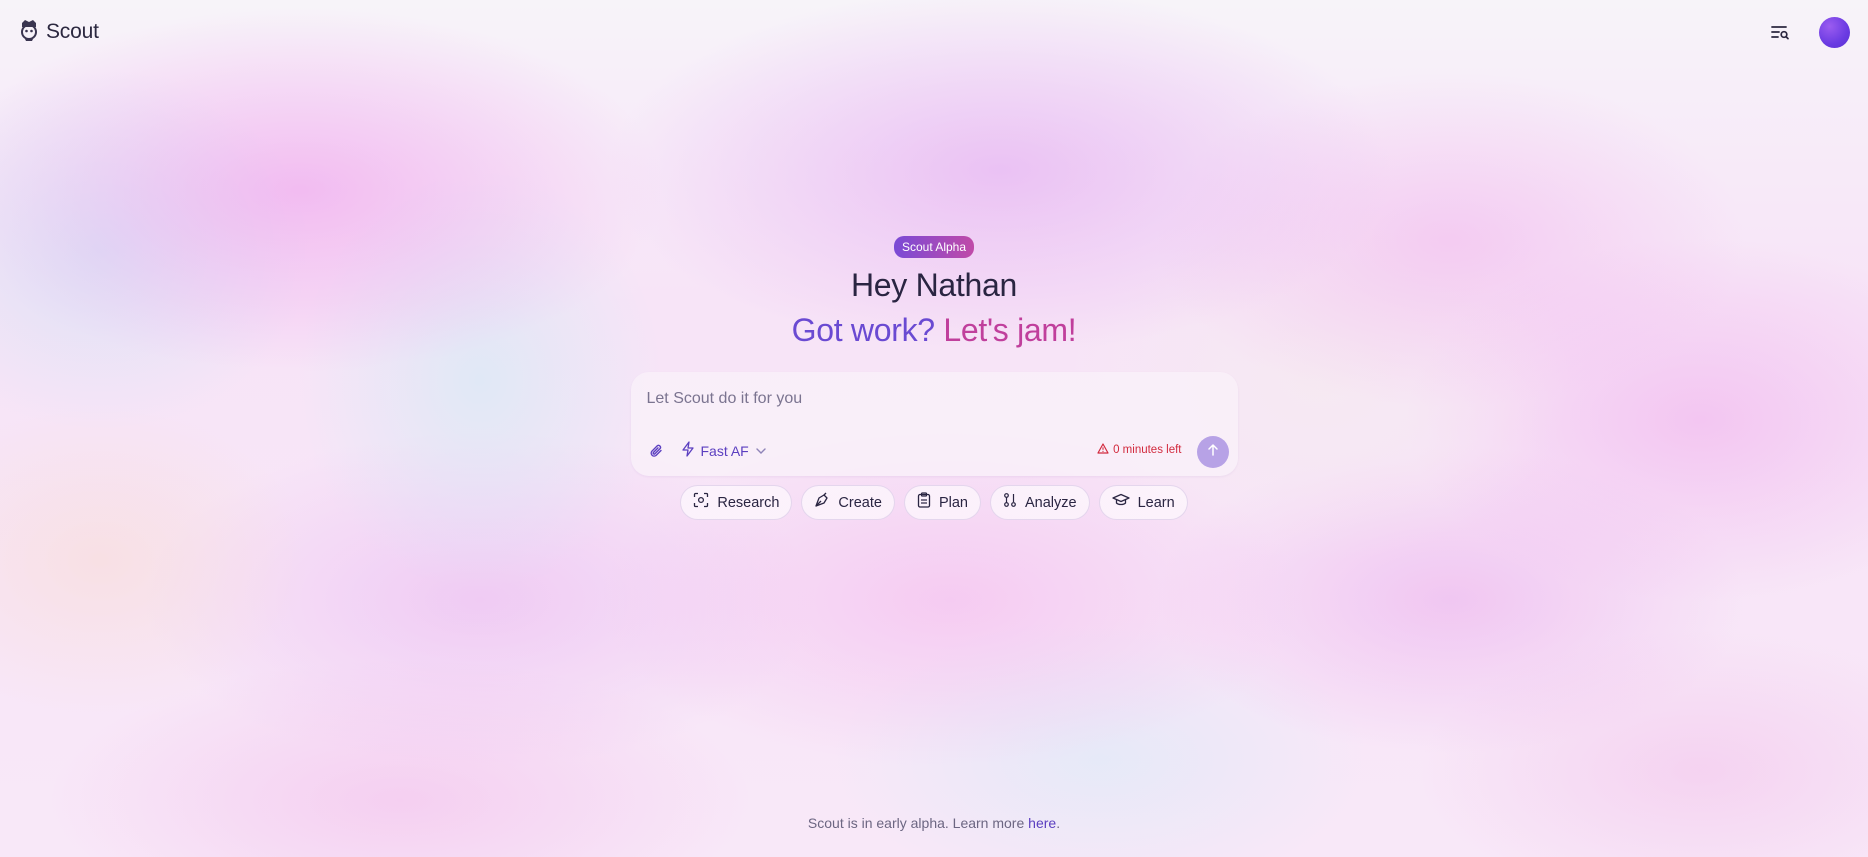 This screenshot has width=1868, height=857. What do you see at coordinates (860, 502) in the screenshot?
I see `chip-label: Create` at bounding box center [860, 502].